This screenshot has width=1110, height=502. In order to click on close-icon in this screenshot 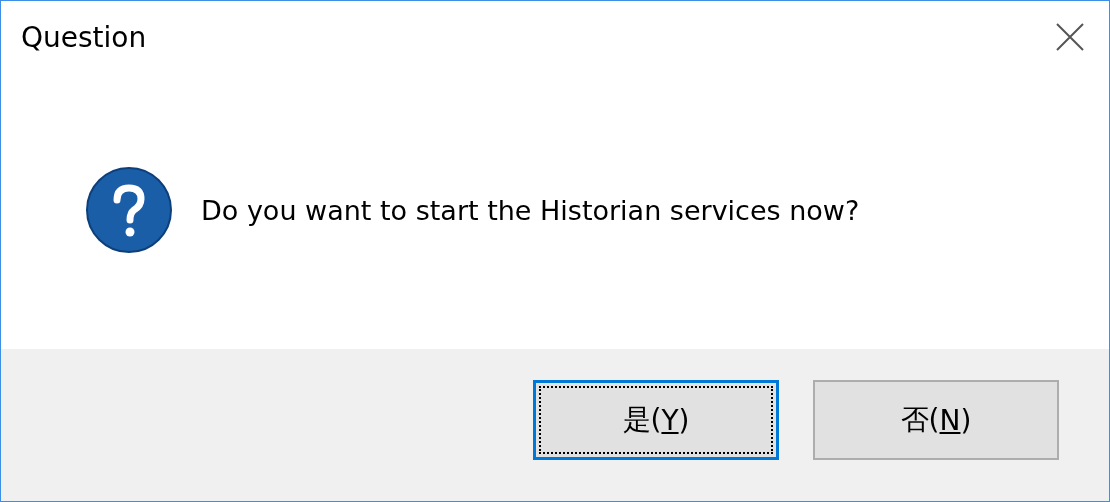, I will do `click(1070, 37)`.